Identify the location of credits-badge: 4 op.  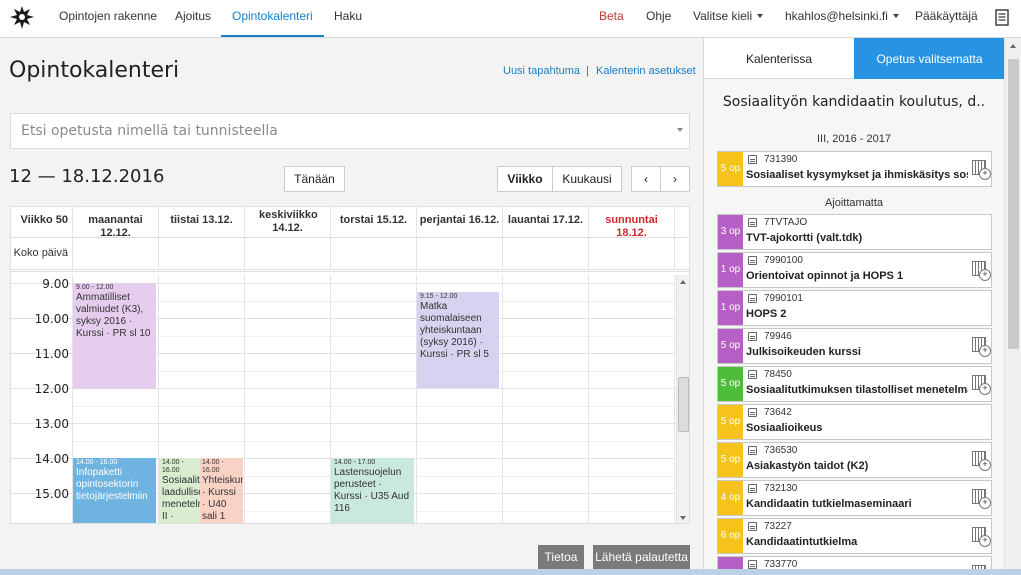
(730, 498).